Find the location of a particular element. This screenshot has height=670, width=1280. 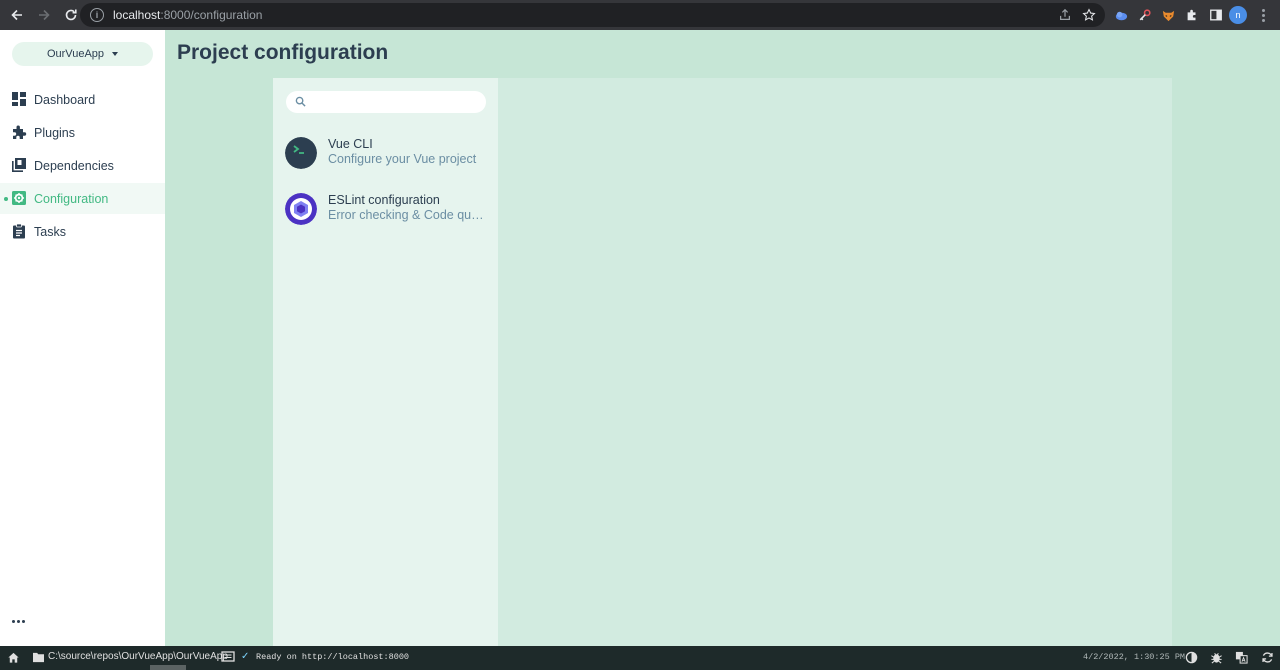

reload-icon is located at coordinates (71, 15).